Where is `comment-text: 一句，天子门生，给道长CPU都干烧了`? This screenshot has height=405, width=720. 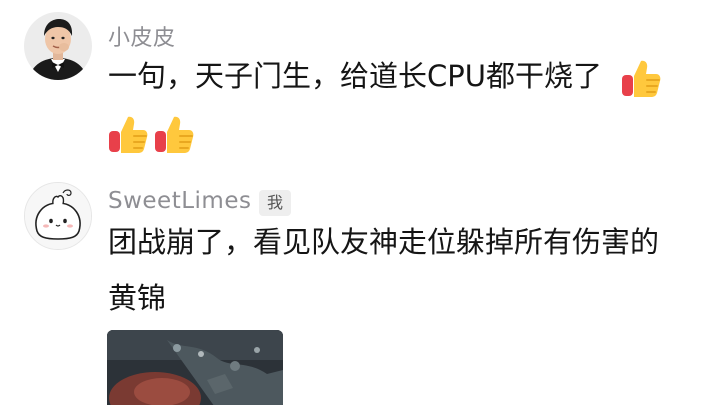
comment-text: 一句，天子门生，给道长CPU都干烧了 is located at coordinates (355, 76).